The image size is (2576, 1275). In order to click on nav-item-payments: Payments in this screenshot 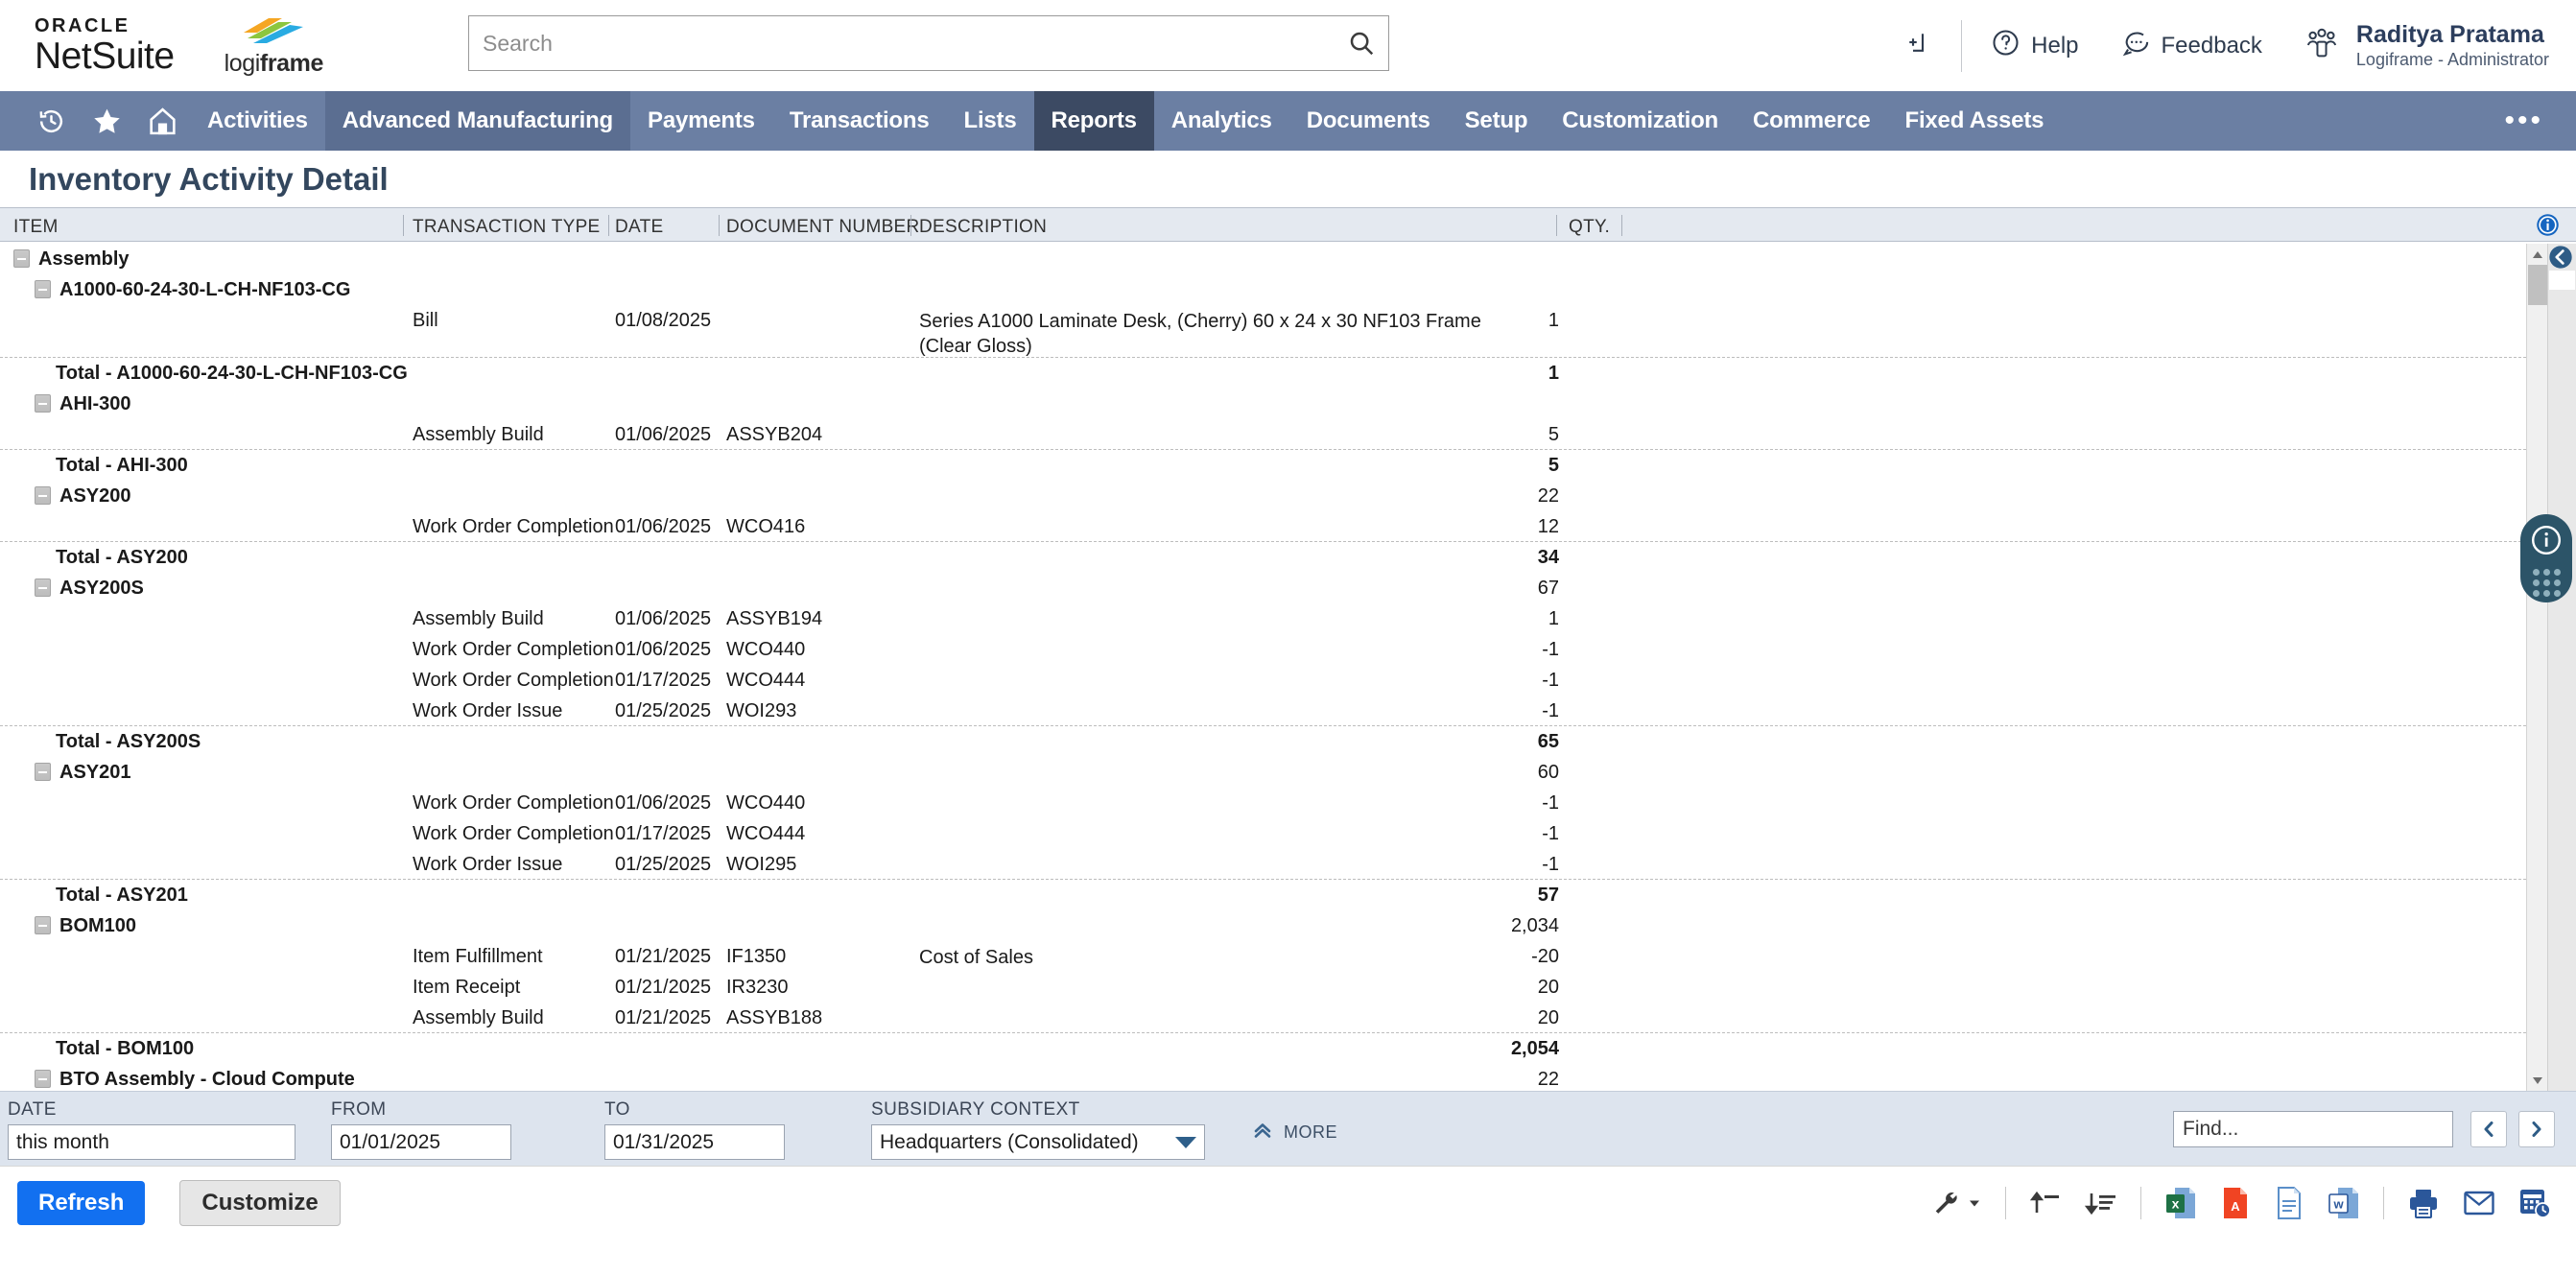, I will do `click(701, 121)`.